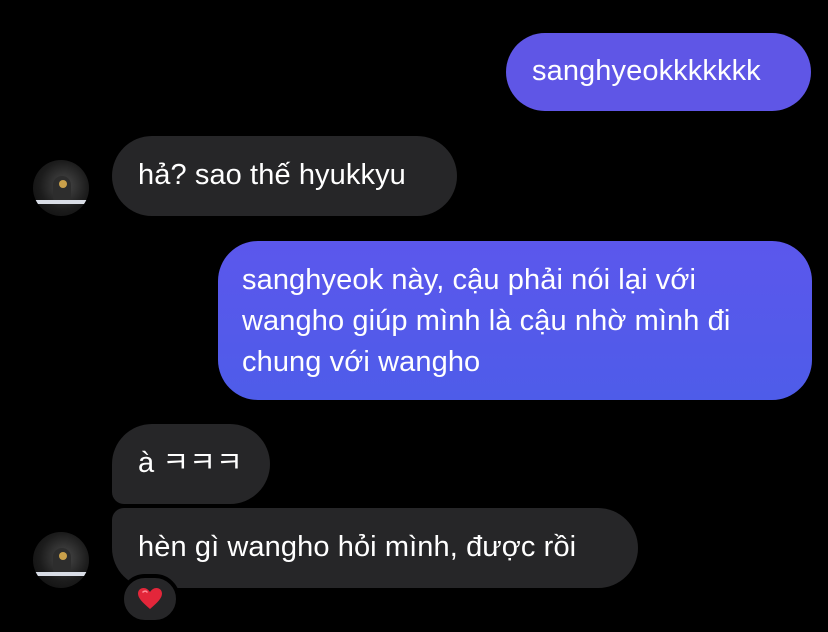 The width and height of the screenshot is (828, 632). I want to click on message-text: sanghyeokkkkkkk, so click(646, 71).